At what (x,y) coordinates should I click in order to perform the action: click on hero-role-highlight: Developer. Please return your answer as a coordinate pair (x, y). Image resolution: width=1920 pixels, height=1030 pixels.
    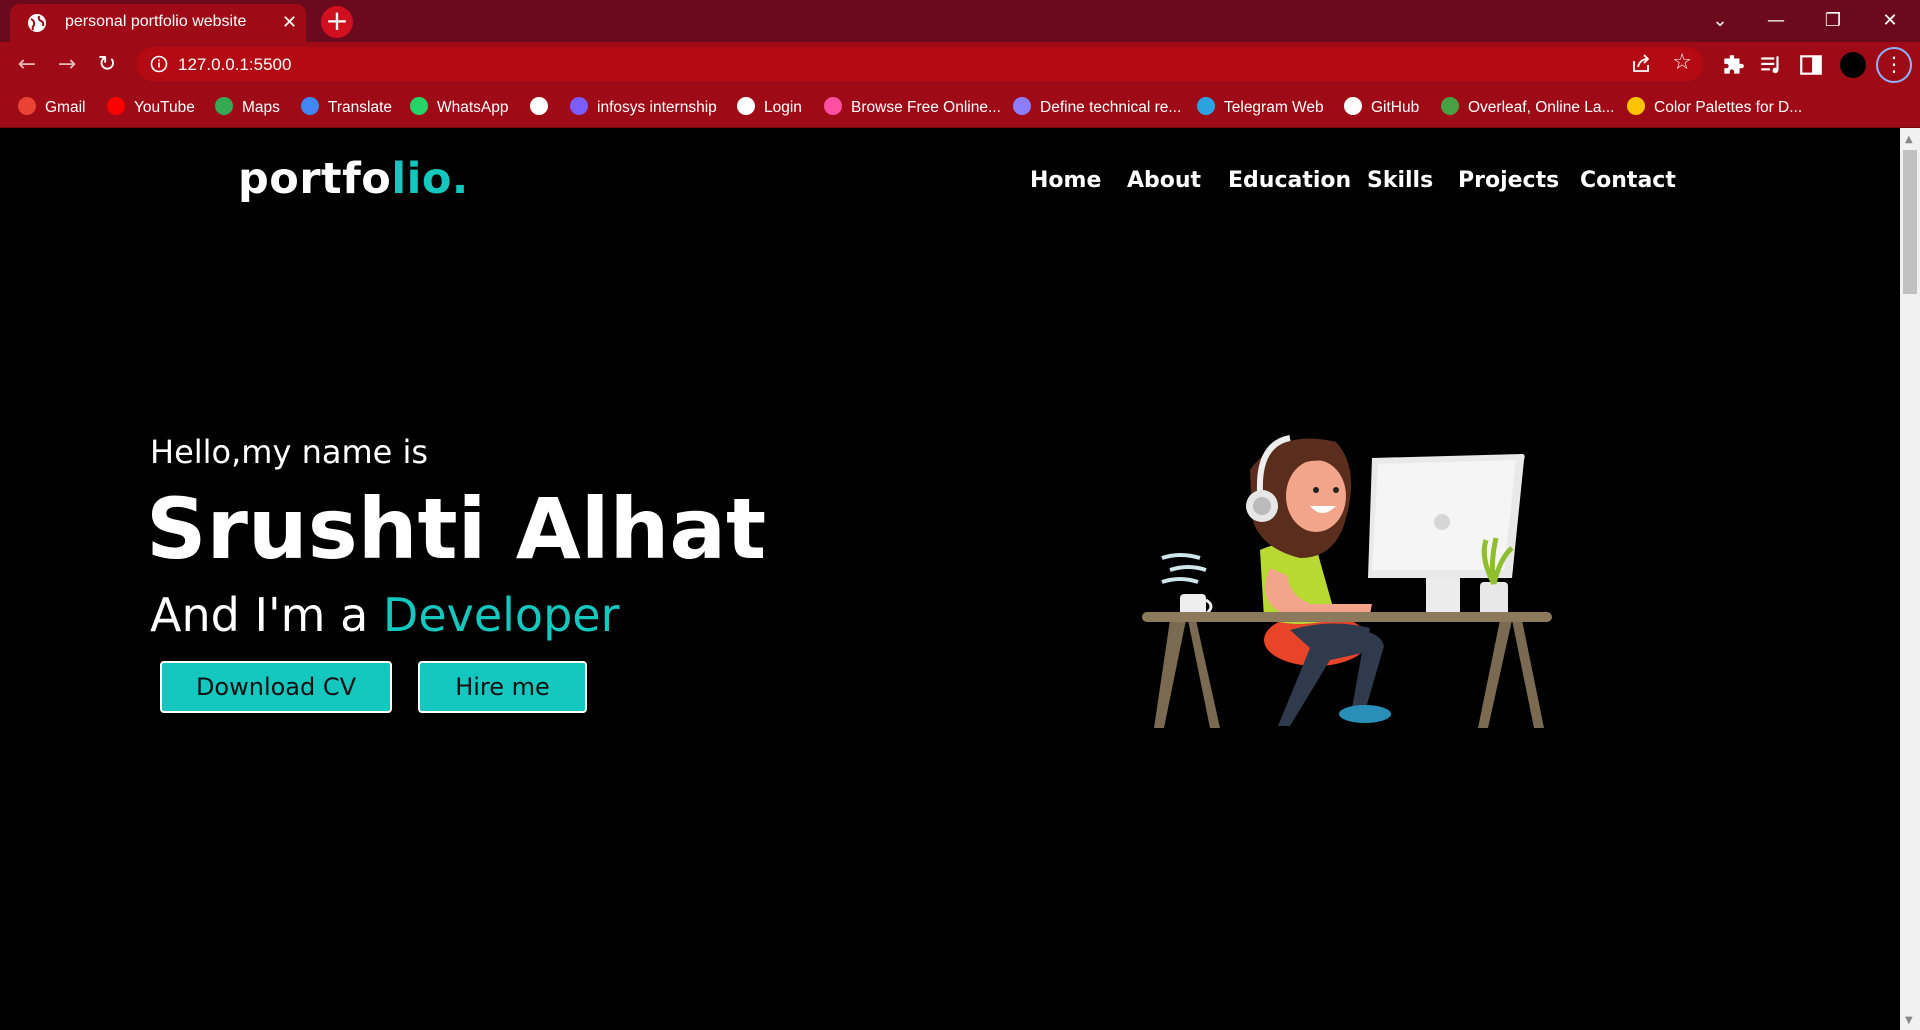
    Looking at the image, I should click on (501, 615).